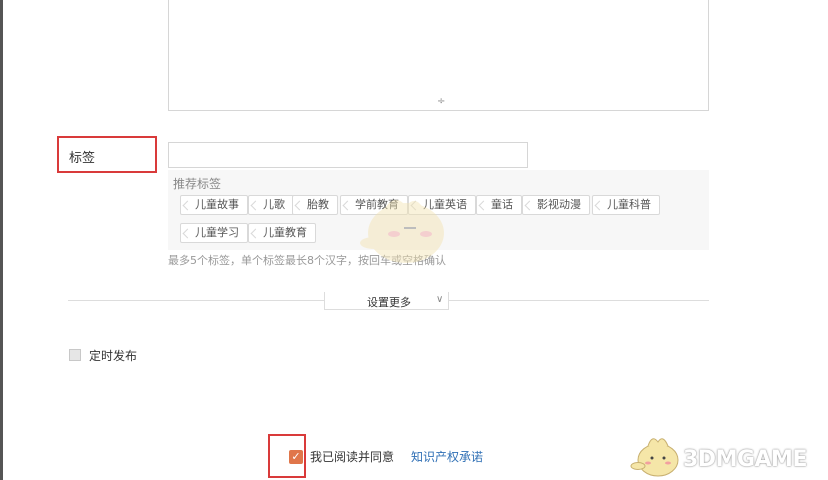 The width and height of the screenshot is (828, 480). I want to click on resize-handle-icon: ÷, so click(441, 102).